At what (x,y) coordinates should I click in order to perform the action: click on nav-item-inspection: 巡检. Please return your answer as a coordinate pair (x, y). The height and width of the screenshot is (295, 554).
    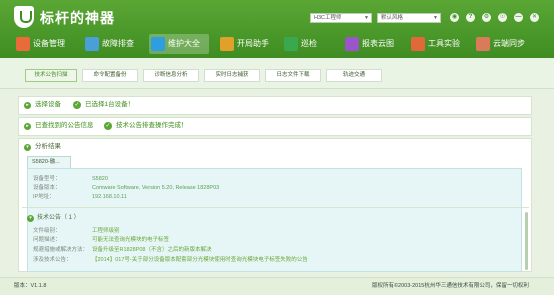
    Looking at the image, I should click on (308, 44).